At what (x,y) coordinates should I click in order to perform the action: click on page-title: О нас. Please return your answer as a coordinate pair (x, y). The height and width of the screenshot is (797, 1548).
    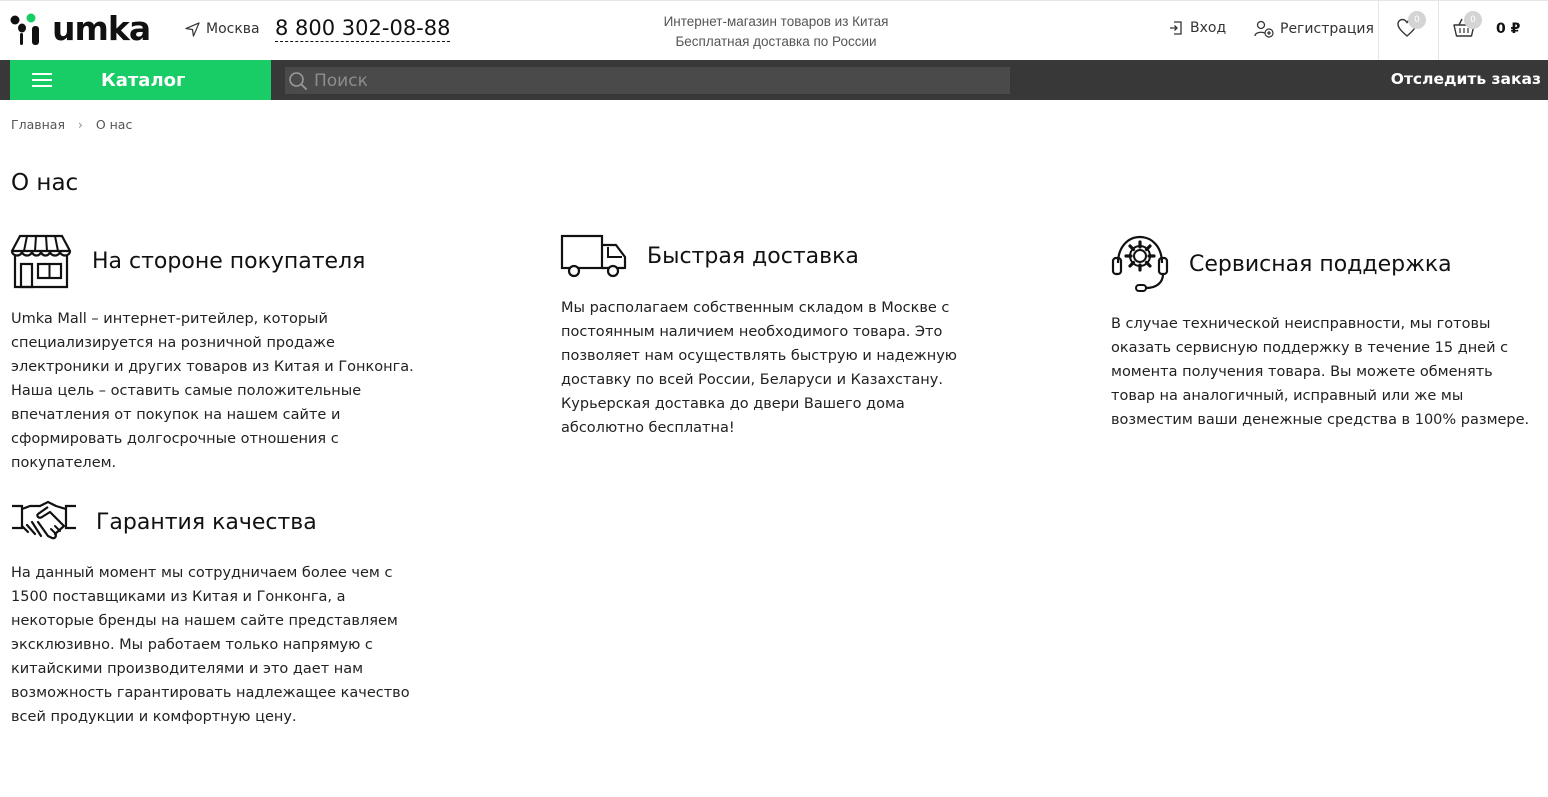
    Looking at the image, I should click on (45, 183).